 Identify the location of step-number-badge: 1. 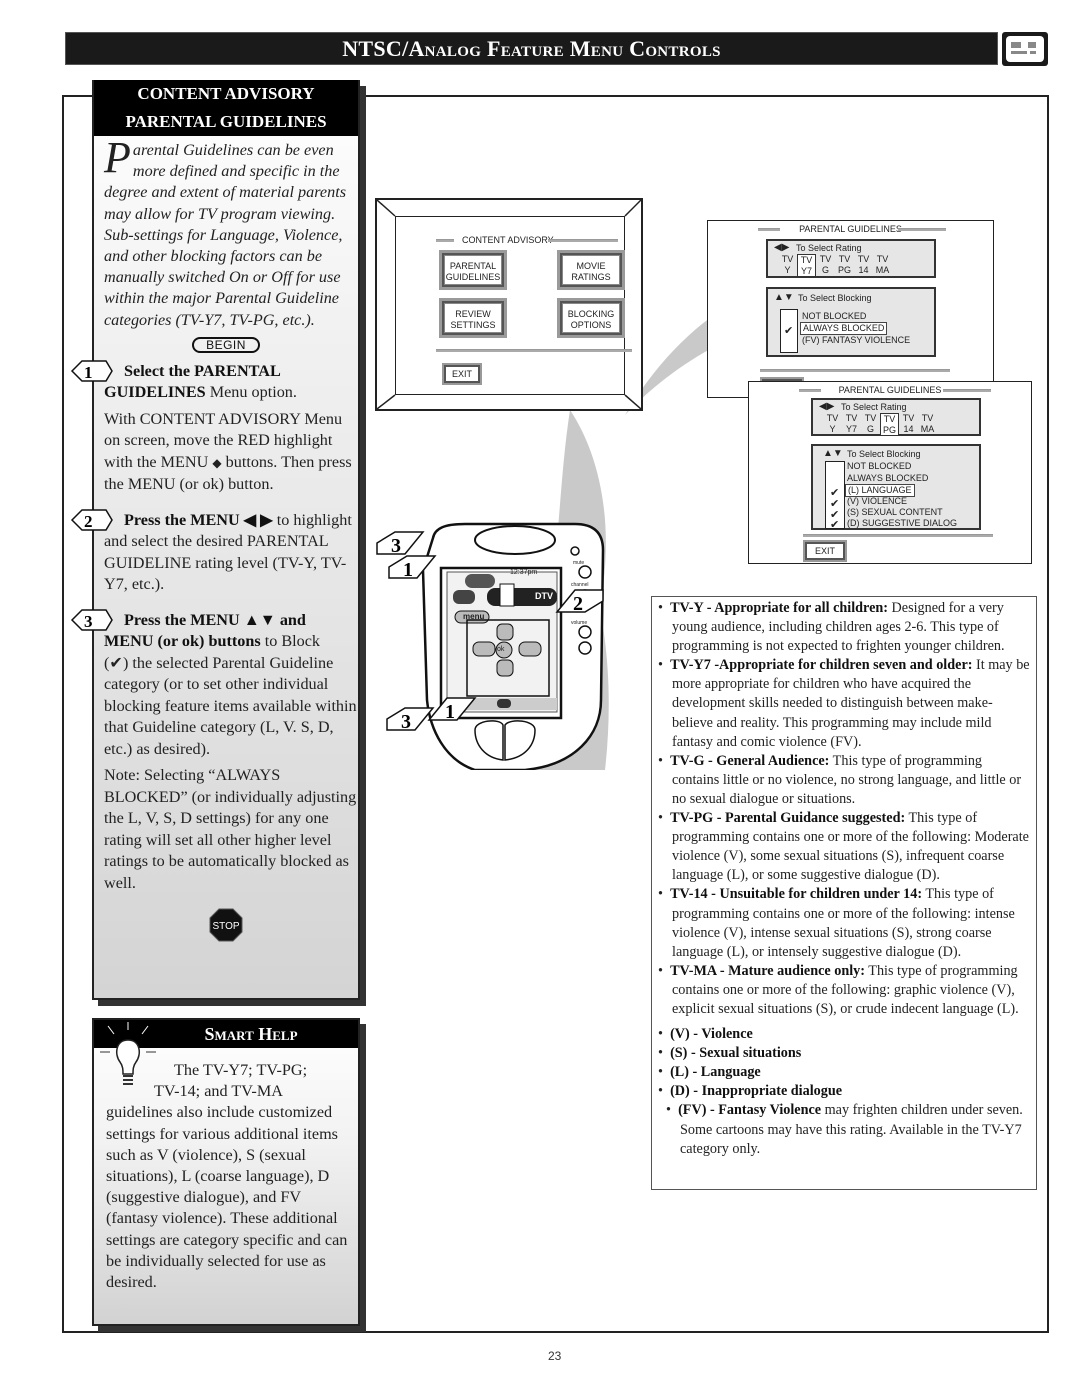
(92, 371).